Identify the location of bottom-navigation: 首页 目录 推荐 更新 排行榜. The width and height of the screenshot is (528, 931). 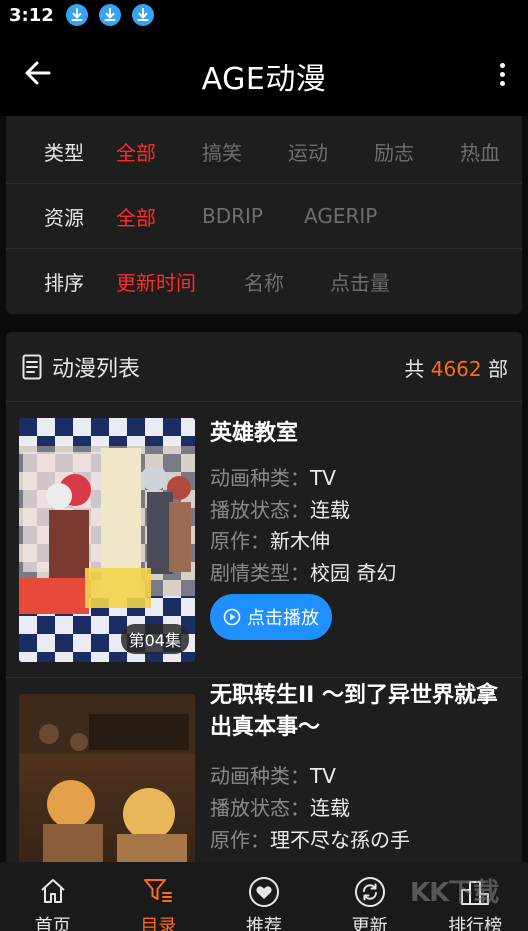
(264, 896).